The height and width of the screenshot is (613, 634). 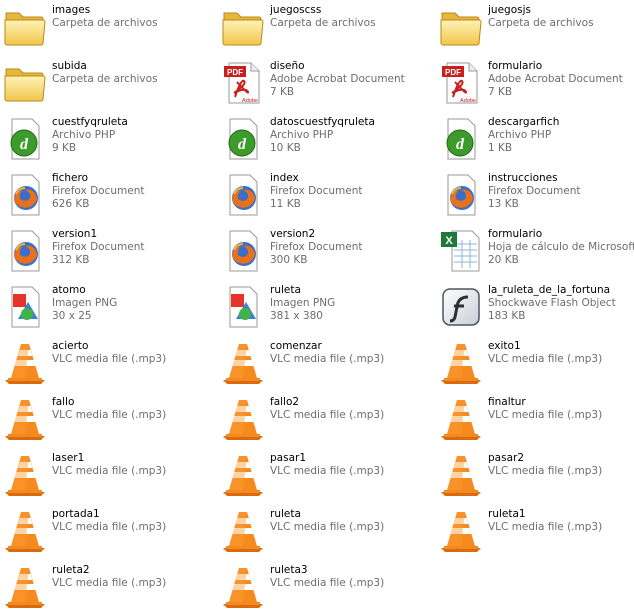 I want to click on file-name: diseño, so click(x=287, y=66).